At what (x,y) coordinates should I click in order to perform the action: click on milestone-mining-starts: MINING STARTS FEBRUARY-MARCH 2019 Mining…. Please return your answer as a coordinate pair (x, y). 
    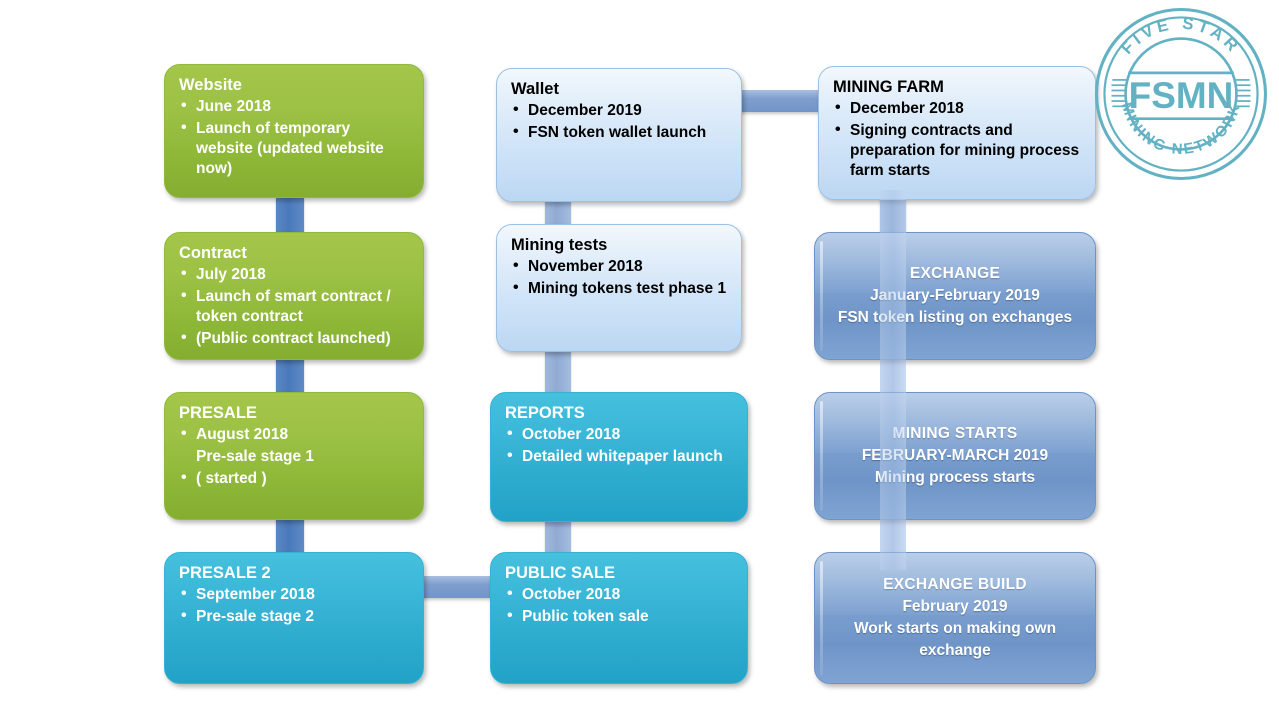
    Looking at the image, I should click on (955, 456).